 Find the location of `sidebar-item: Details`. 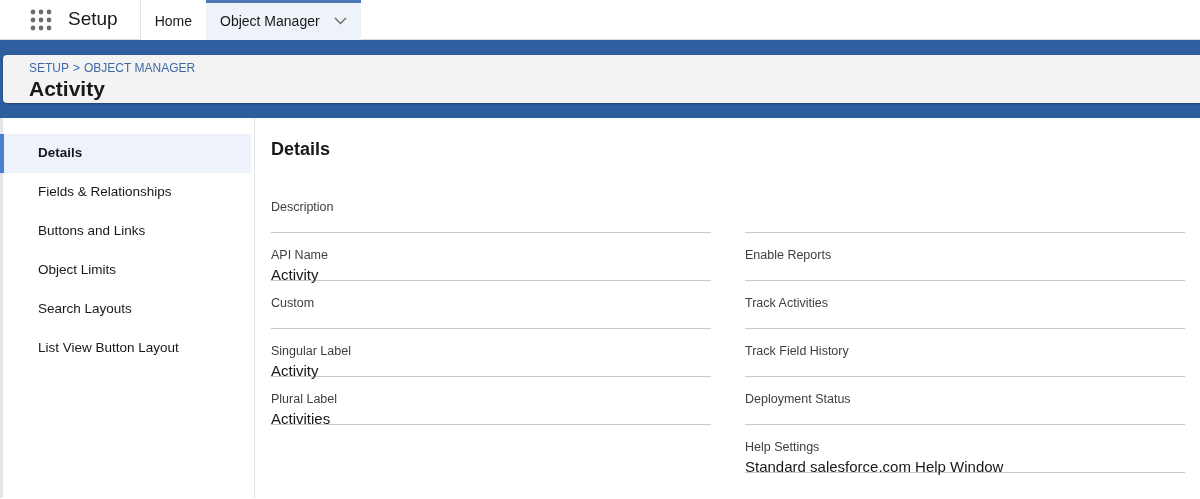

sidebar-item: Details is located at coordinates (125, 154).